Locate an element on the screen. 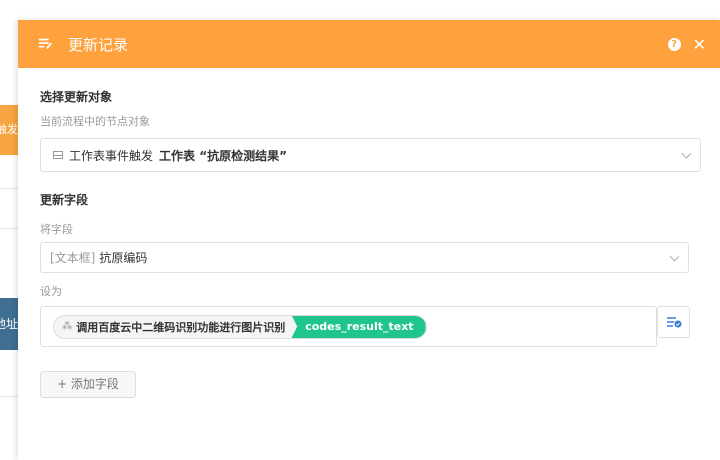 The width and height of the screenshot is (720, 460). target-prefix: 工作表事件触发 is located at coordinates (111, 155).